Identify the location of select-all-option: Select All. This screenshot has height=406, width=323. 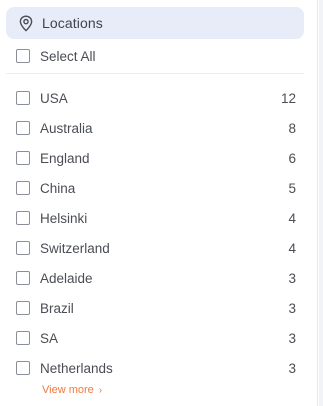
(56, 56).